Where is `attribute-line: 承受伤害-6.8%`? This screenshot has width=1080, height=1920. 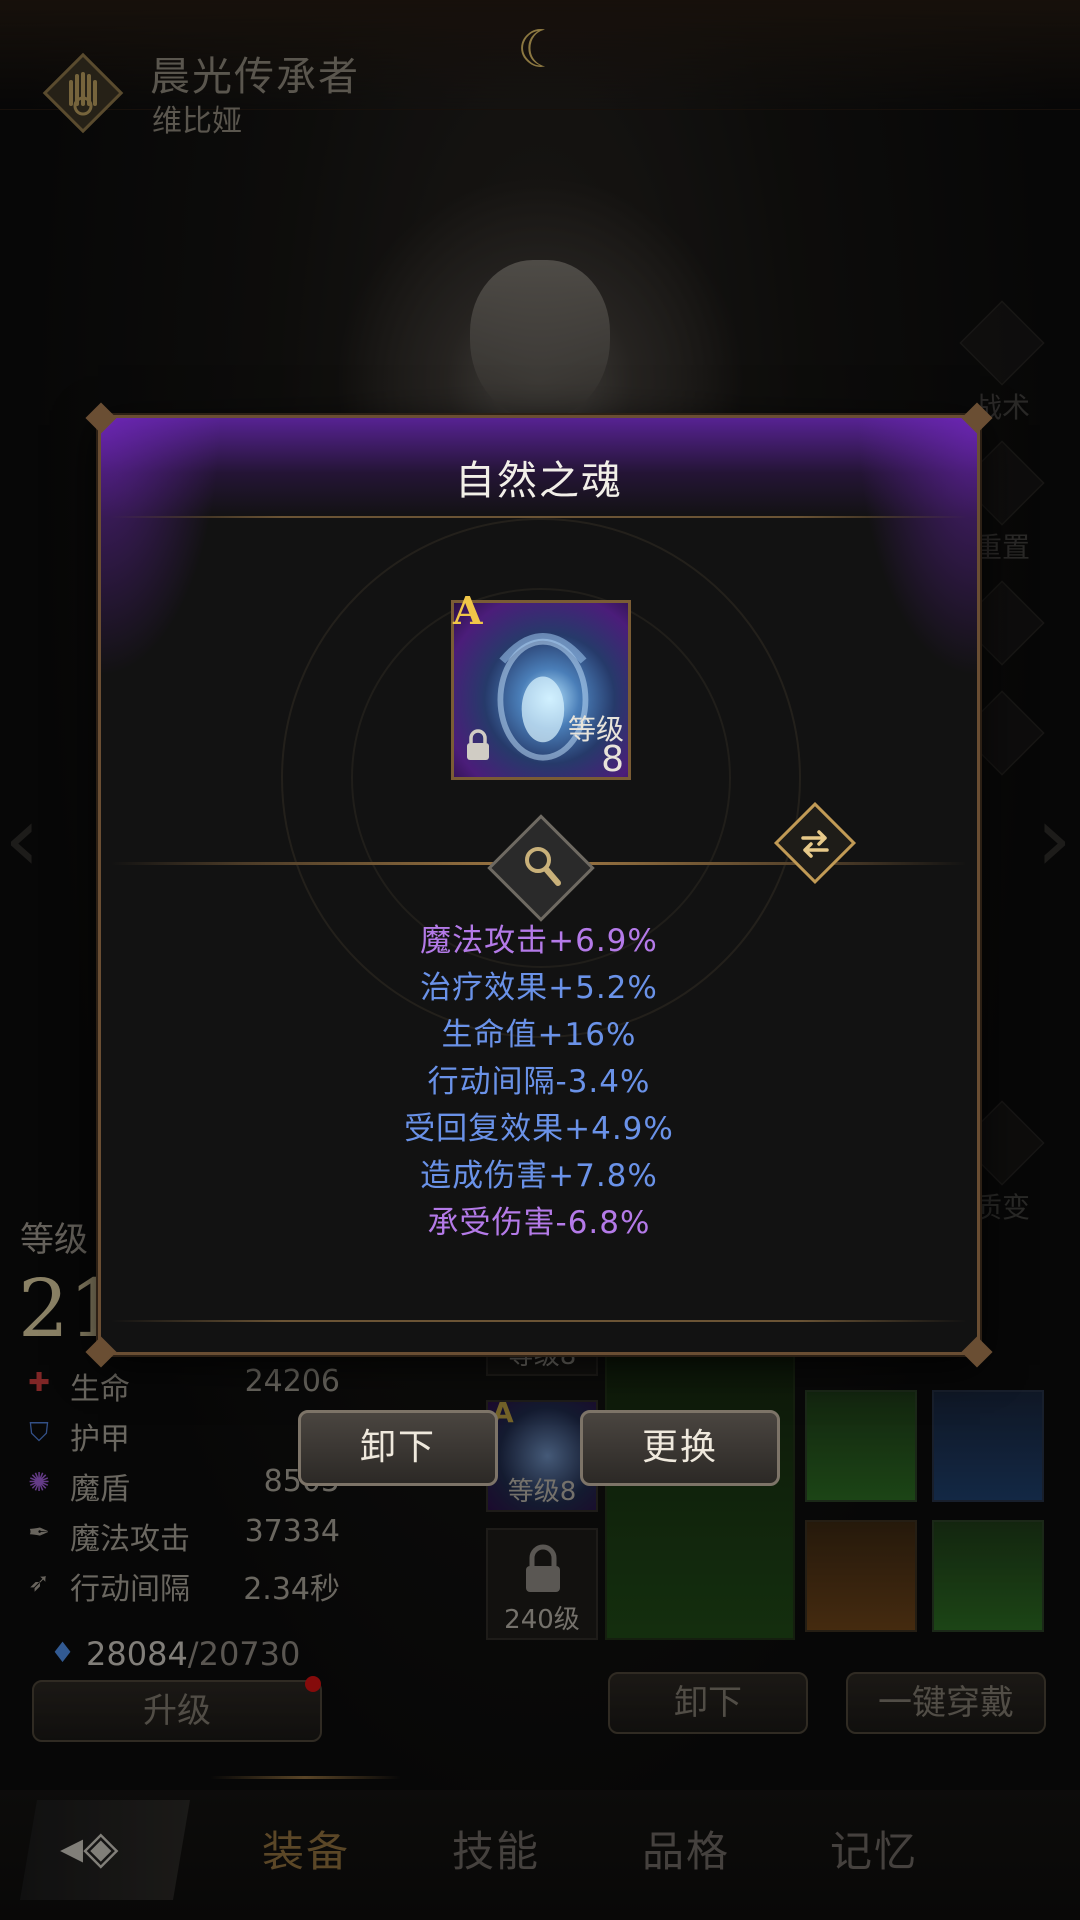 attribute-line: 承受伤害-6.8% is located at coordinates (539, 1223).